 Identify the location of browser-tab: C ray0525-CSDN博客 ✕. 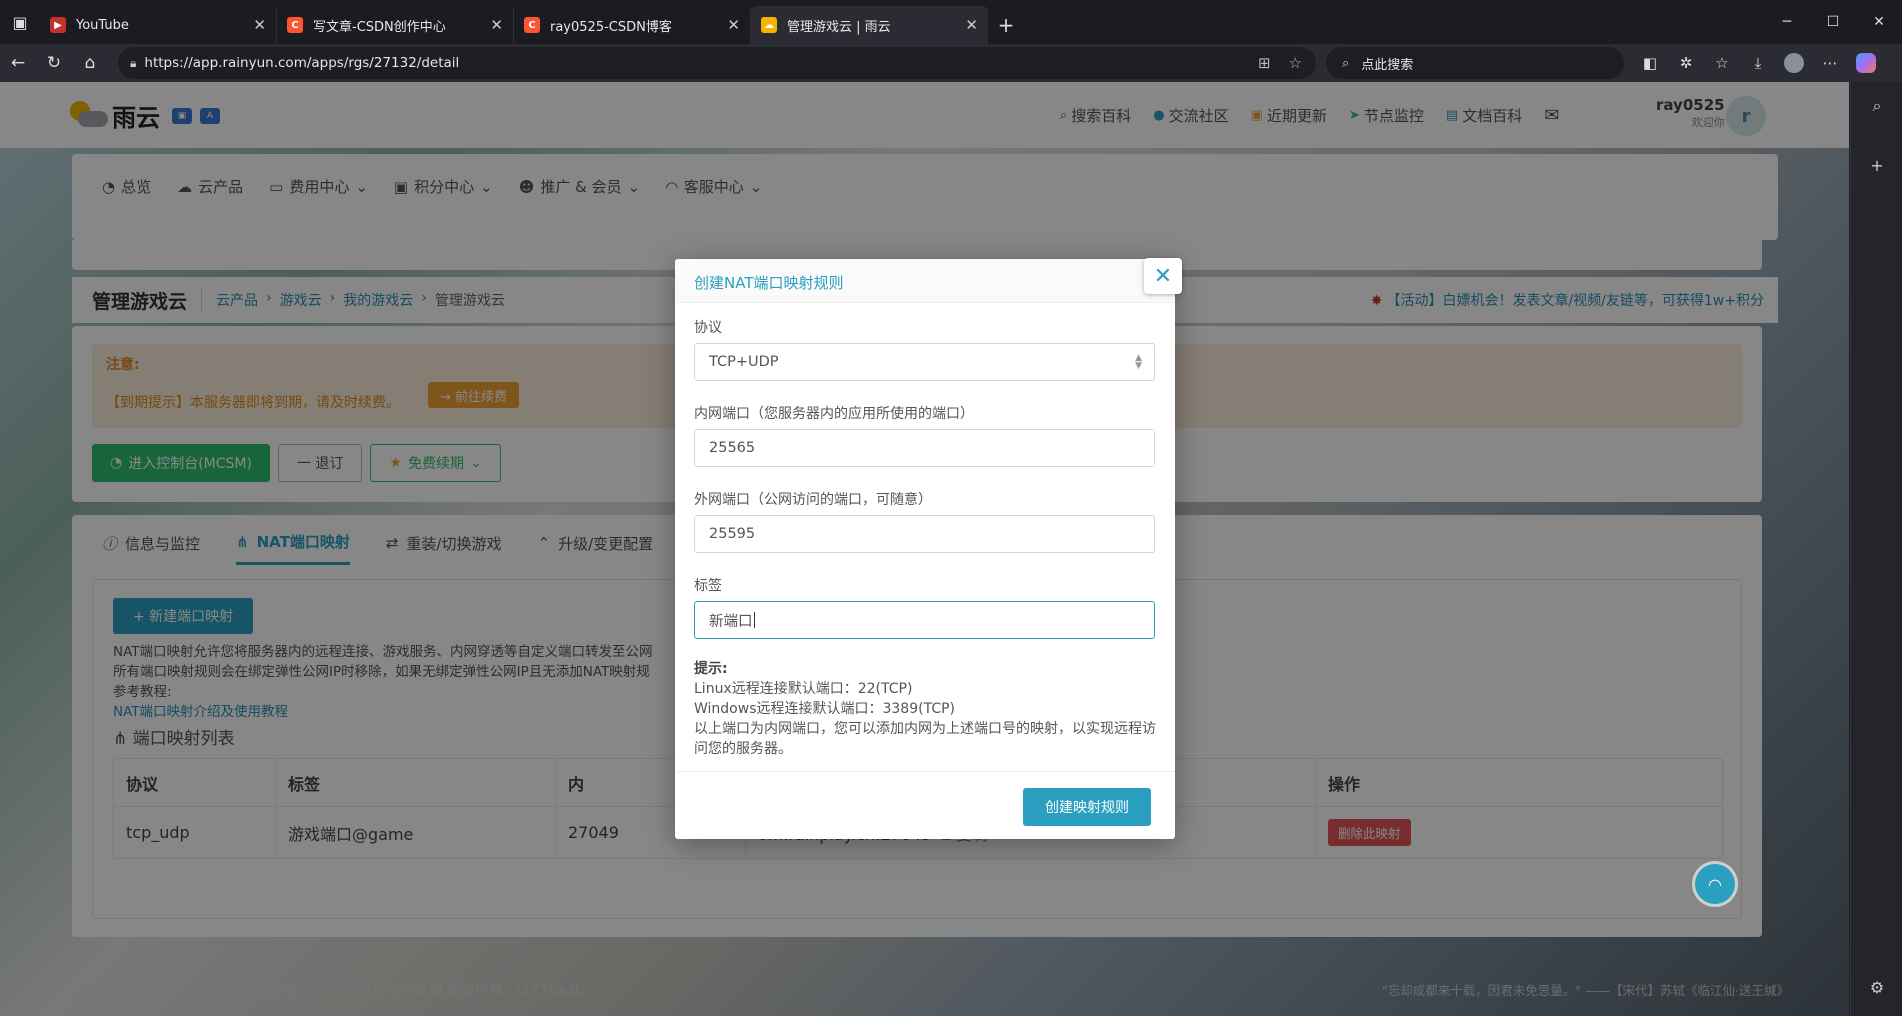
(632, 25).